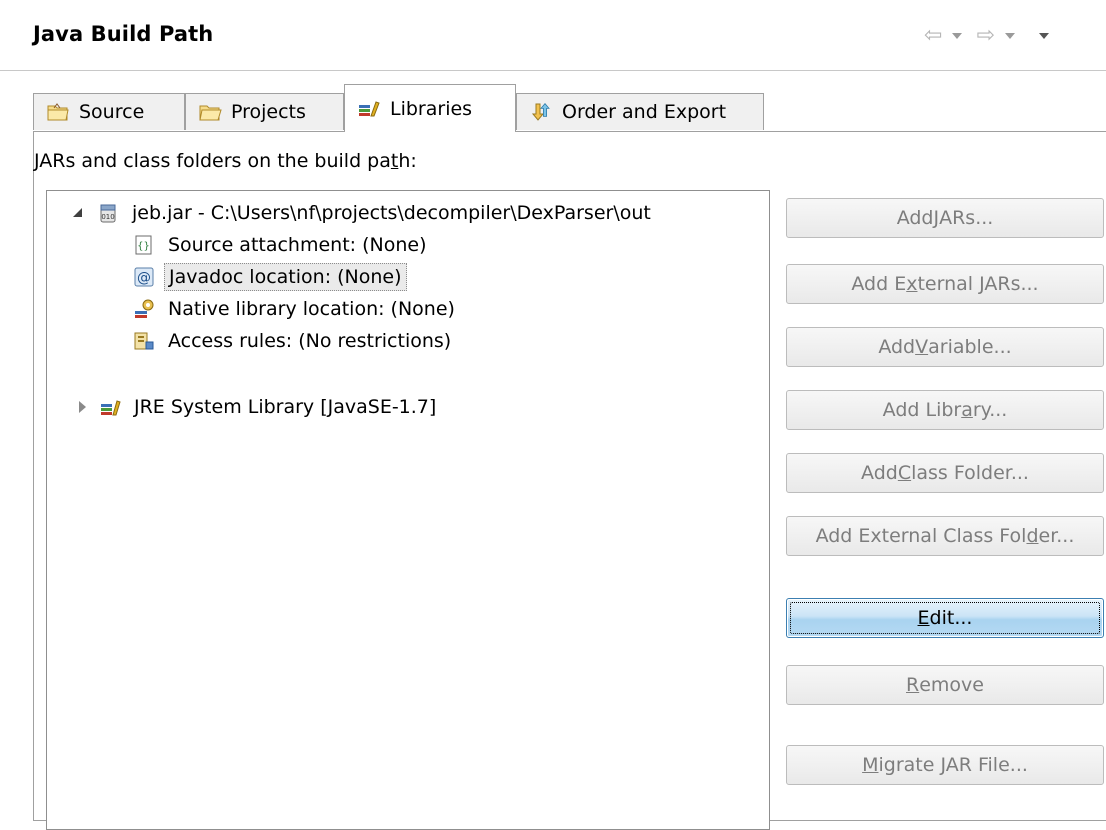 The width and height of the screenshot is (1106, 830). What do you see at coordinates (58, 112) in the screenshot?
I see `source-folder-icon` at bounding box center [58, 112].